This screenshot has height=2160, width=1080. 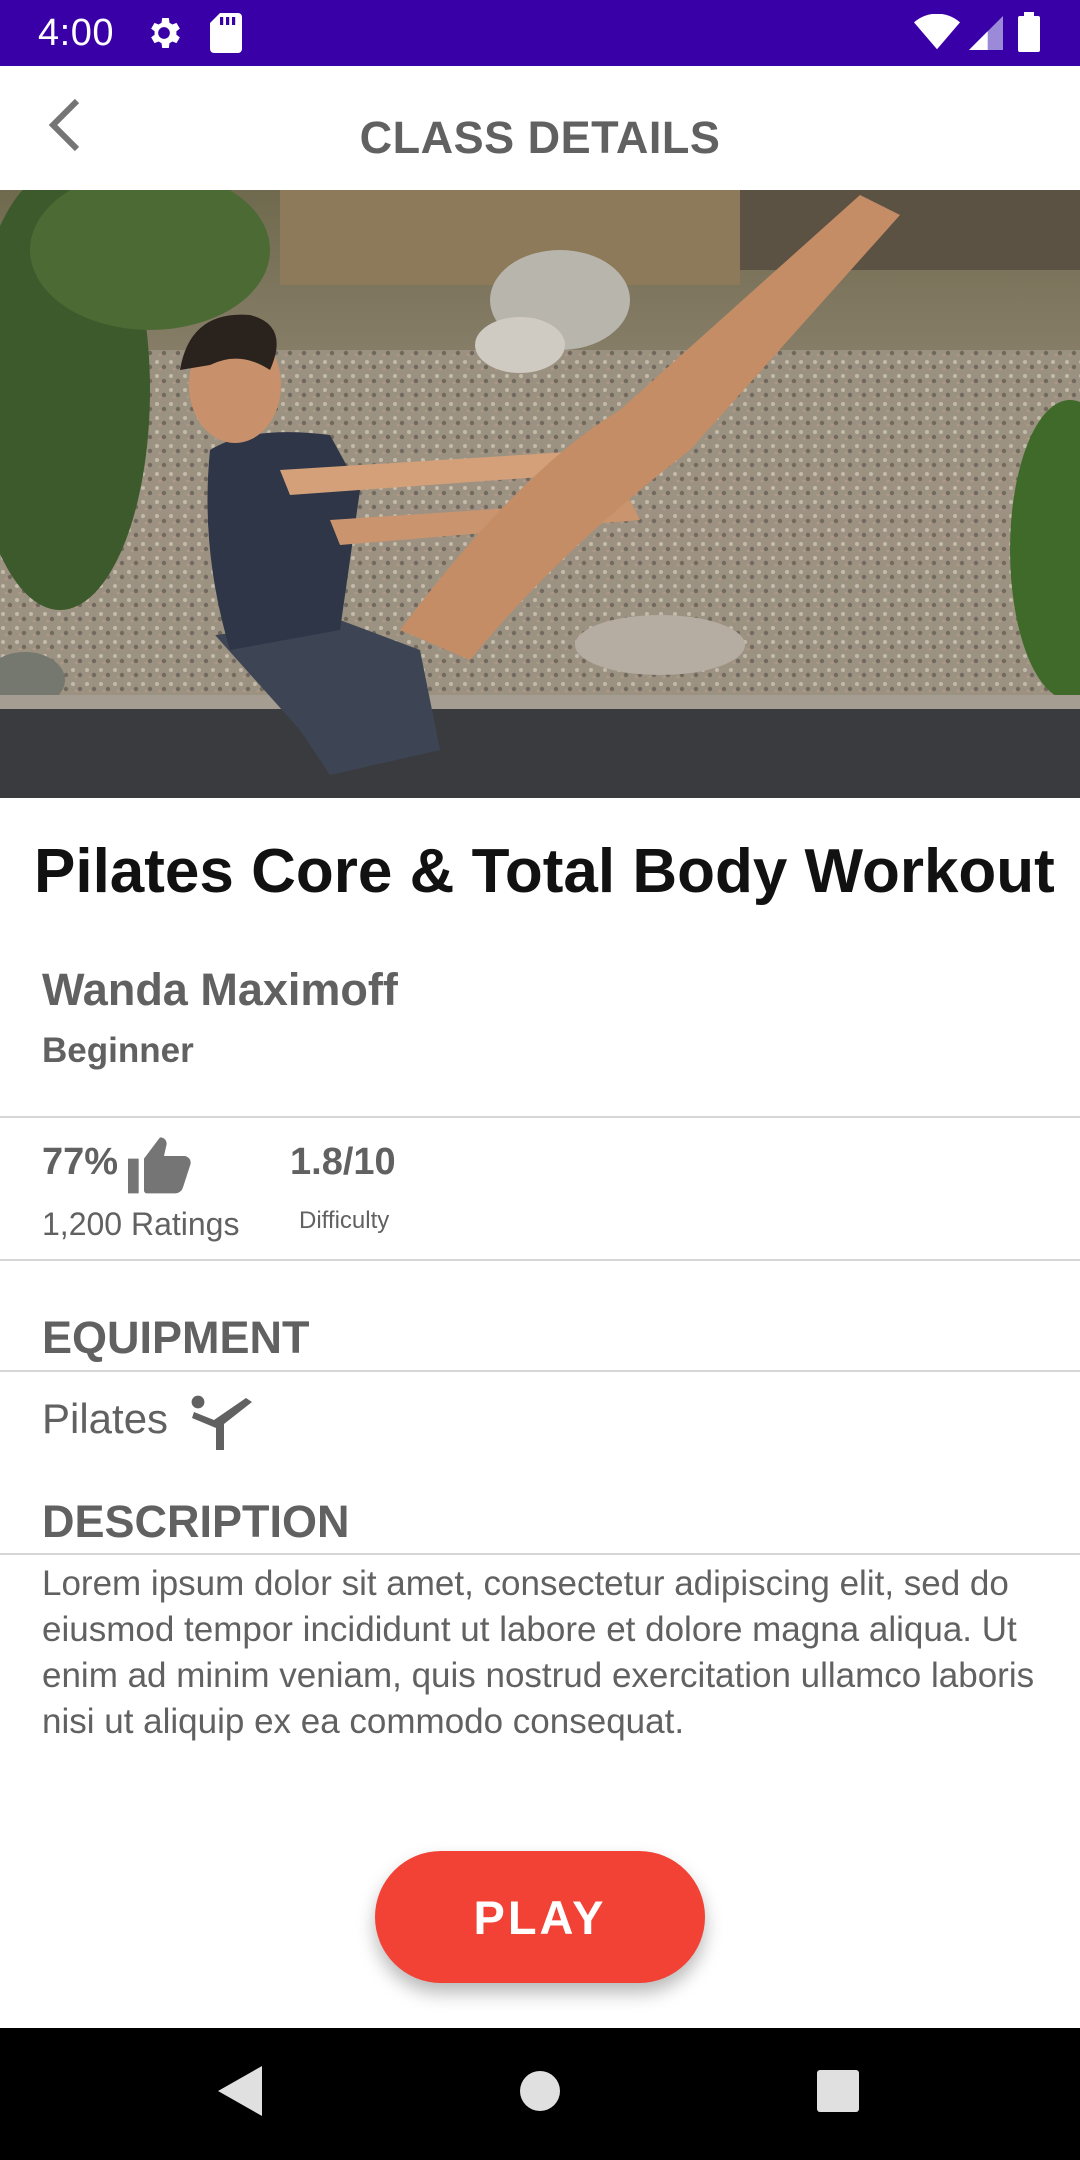 I want to click on battery-icon, so click(x=1029, y=32).